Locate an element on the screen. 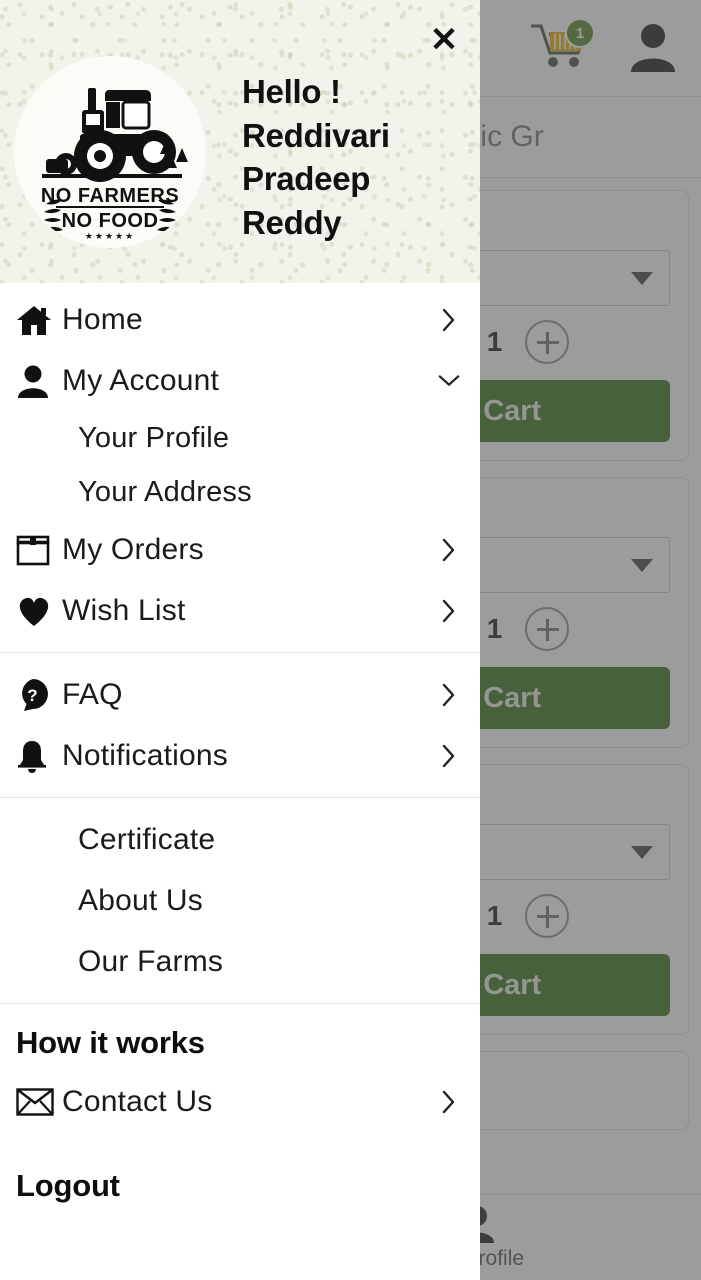 The image size is (701, 1280). close-icon: ✕ is located at coordinates (444, 40).